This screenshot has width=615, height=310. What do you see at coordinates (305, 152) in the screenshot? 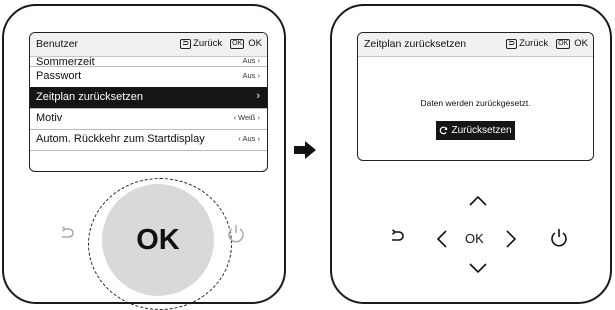
I see `arrow-right-icon` at bounding box center [305, 152].